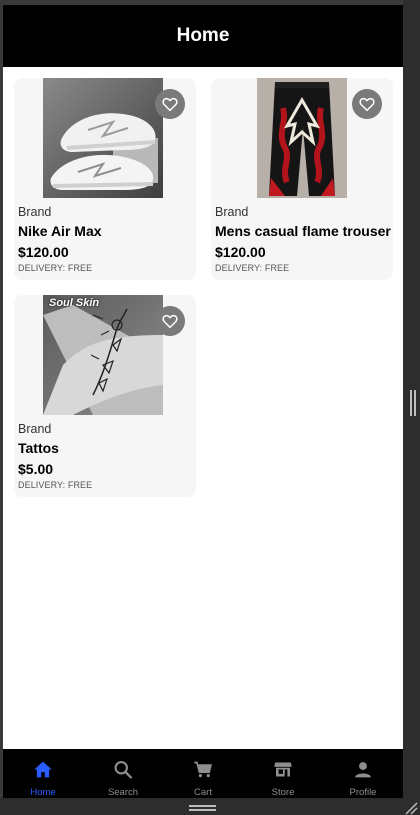 This screenshot has height=815, width=420. I want to click on product-price: $5.00, so click(36, 469).